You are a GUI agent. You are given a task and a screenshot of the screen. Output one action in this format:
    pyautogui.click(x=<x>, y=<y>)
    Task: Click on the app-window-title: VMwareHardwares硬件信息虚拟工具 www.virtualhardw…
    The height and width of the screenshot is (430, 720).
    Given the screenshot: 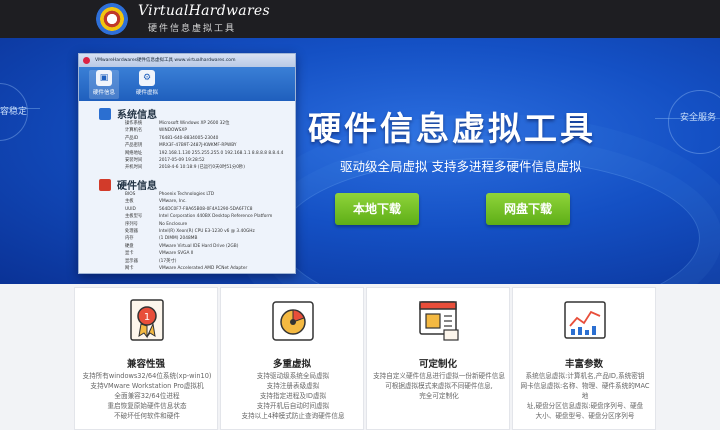 What is the action you would take?
    pyautogui.click(x=165, y=60)
    